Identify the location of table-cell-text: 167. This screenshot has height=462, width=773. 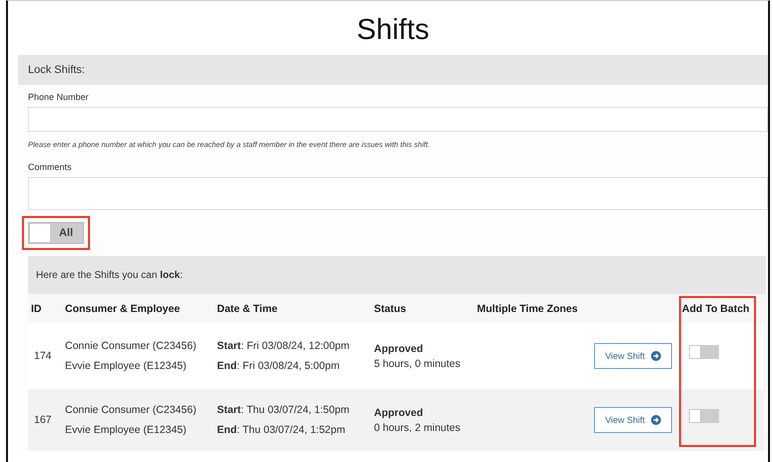
(43, 420).